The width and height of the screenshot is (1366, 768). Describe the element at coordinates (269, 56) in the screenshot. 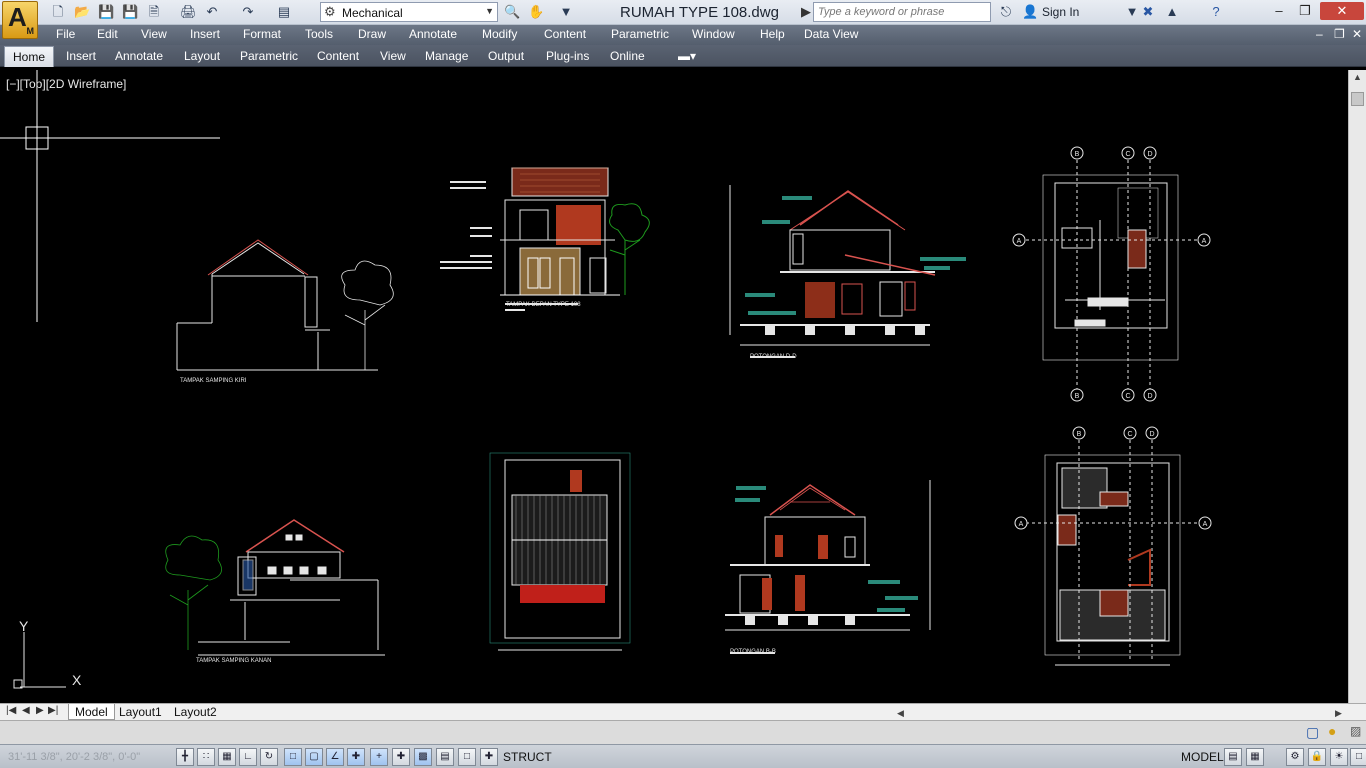

I see `tab-parametric: Parametric` at that location.